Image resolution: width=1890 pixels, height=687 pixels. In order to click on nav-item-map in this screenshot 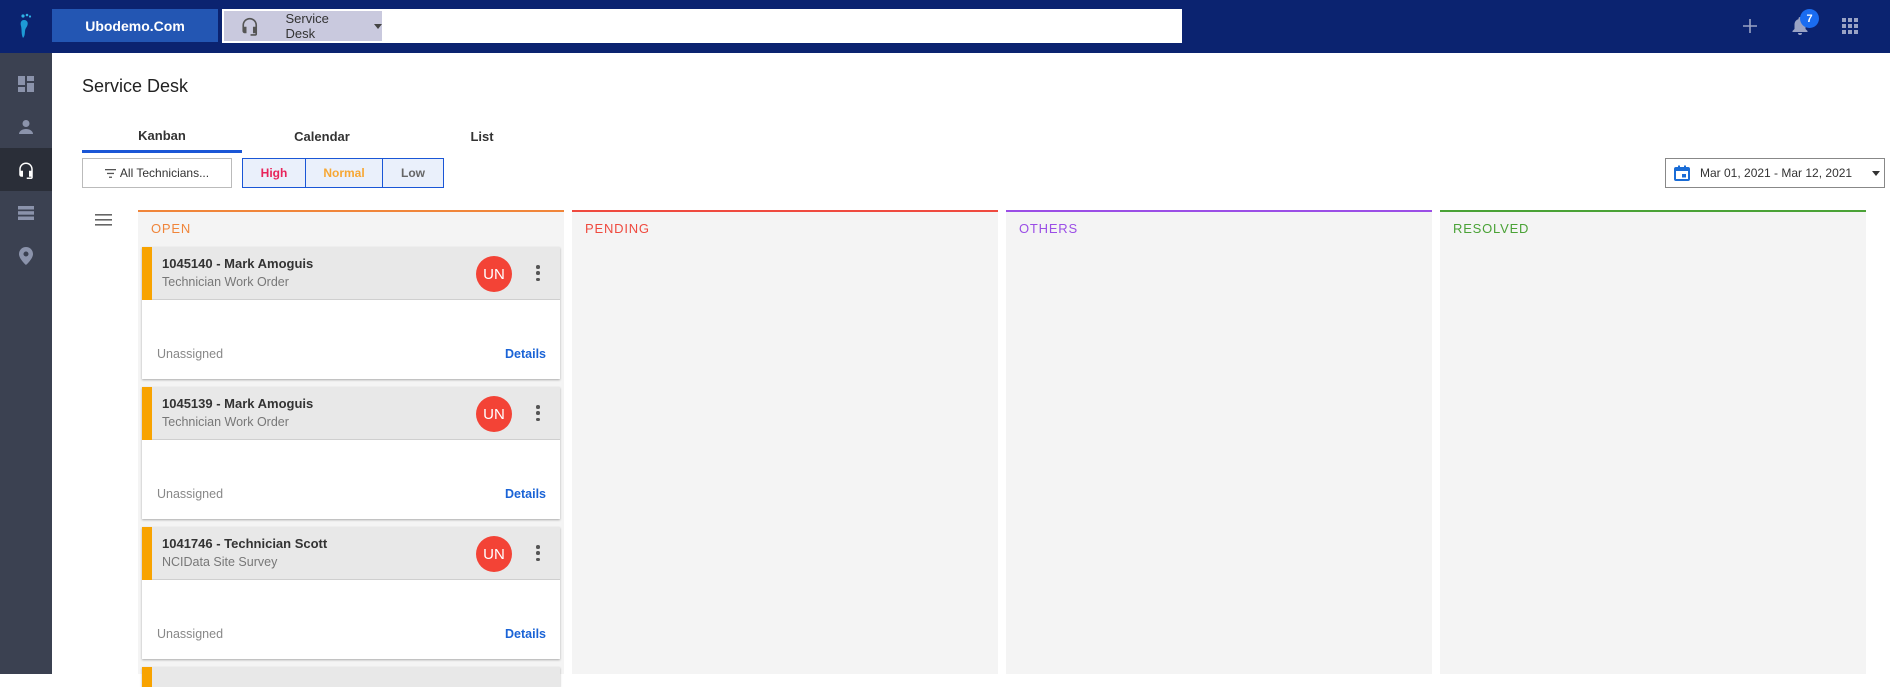, I will do `click(26, 255)`.